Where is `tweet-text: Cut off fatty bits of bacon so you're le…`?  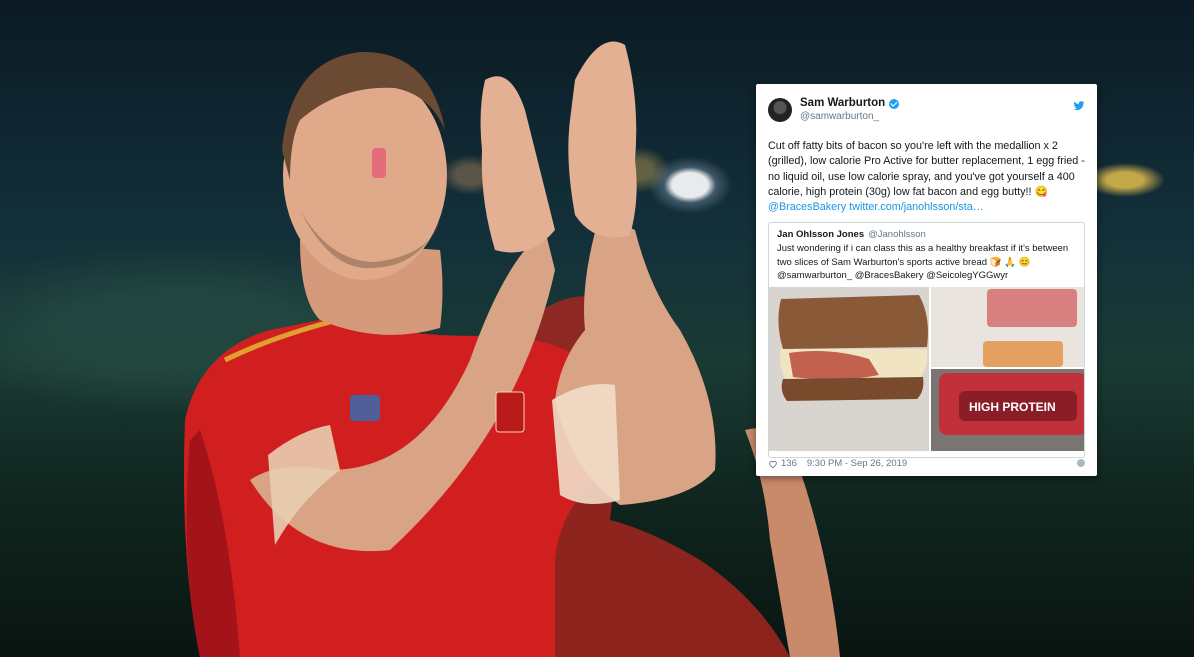
tweet-text: Cut off fatty bits of bacon so you're le… is located at coordinates (926, 177).